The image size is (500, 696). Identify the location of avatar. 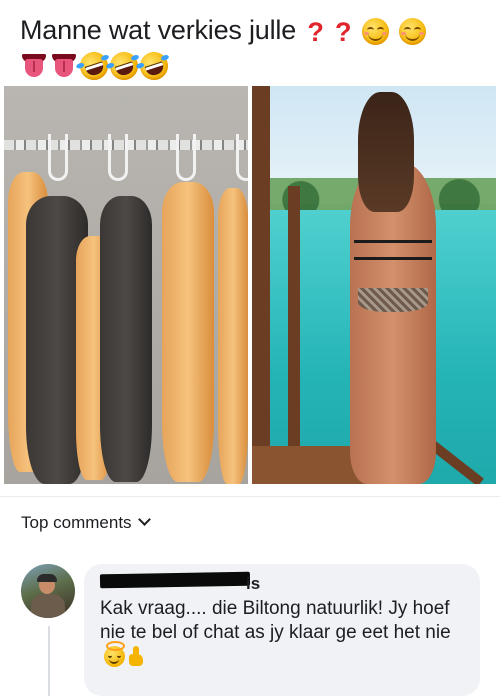
(48, 591).